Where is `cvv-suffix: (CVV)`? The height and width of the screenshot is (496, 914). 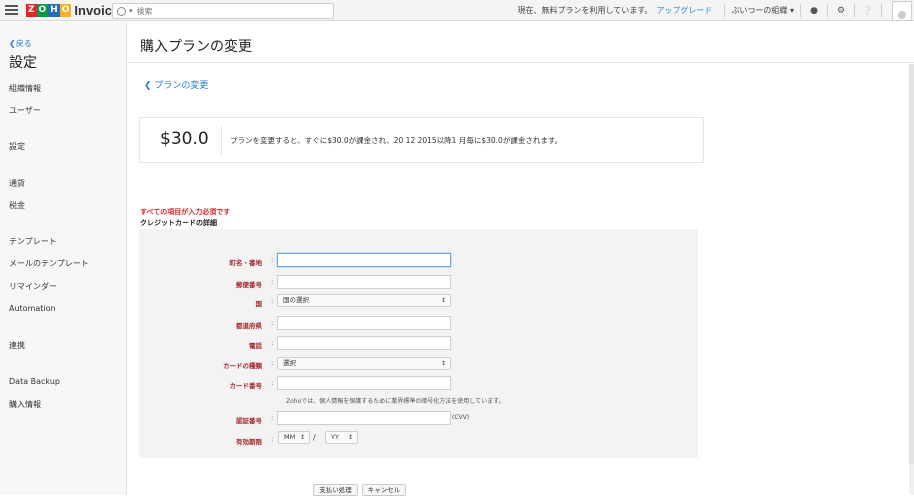
cvv-suffix: (CVV) is located at coordinates (461, 417).